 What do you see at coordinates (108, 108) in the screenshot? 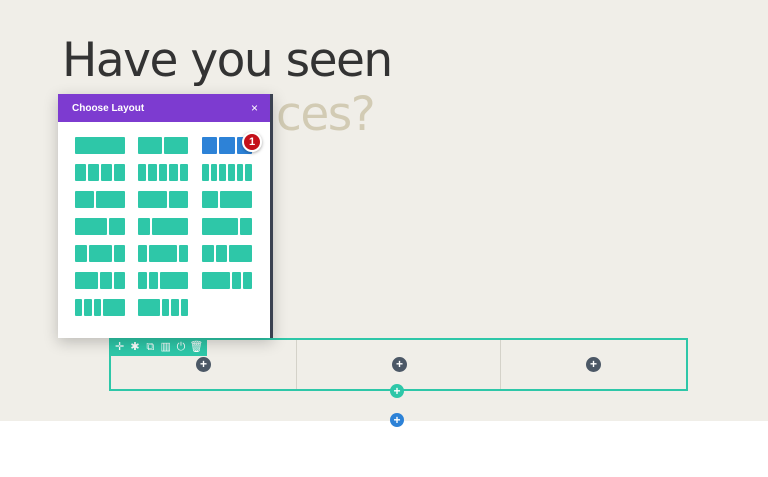
I see `modal-title: Choose Layout` at bounding box center [108, 108].